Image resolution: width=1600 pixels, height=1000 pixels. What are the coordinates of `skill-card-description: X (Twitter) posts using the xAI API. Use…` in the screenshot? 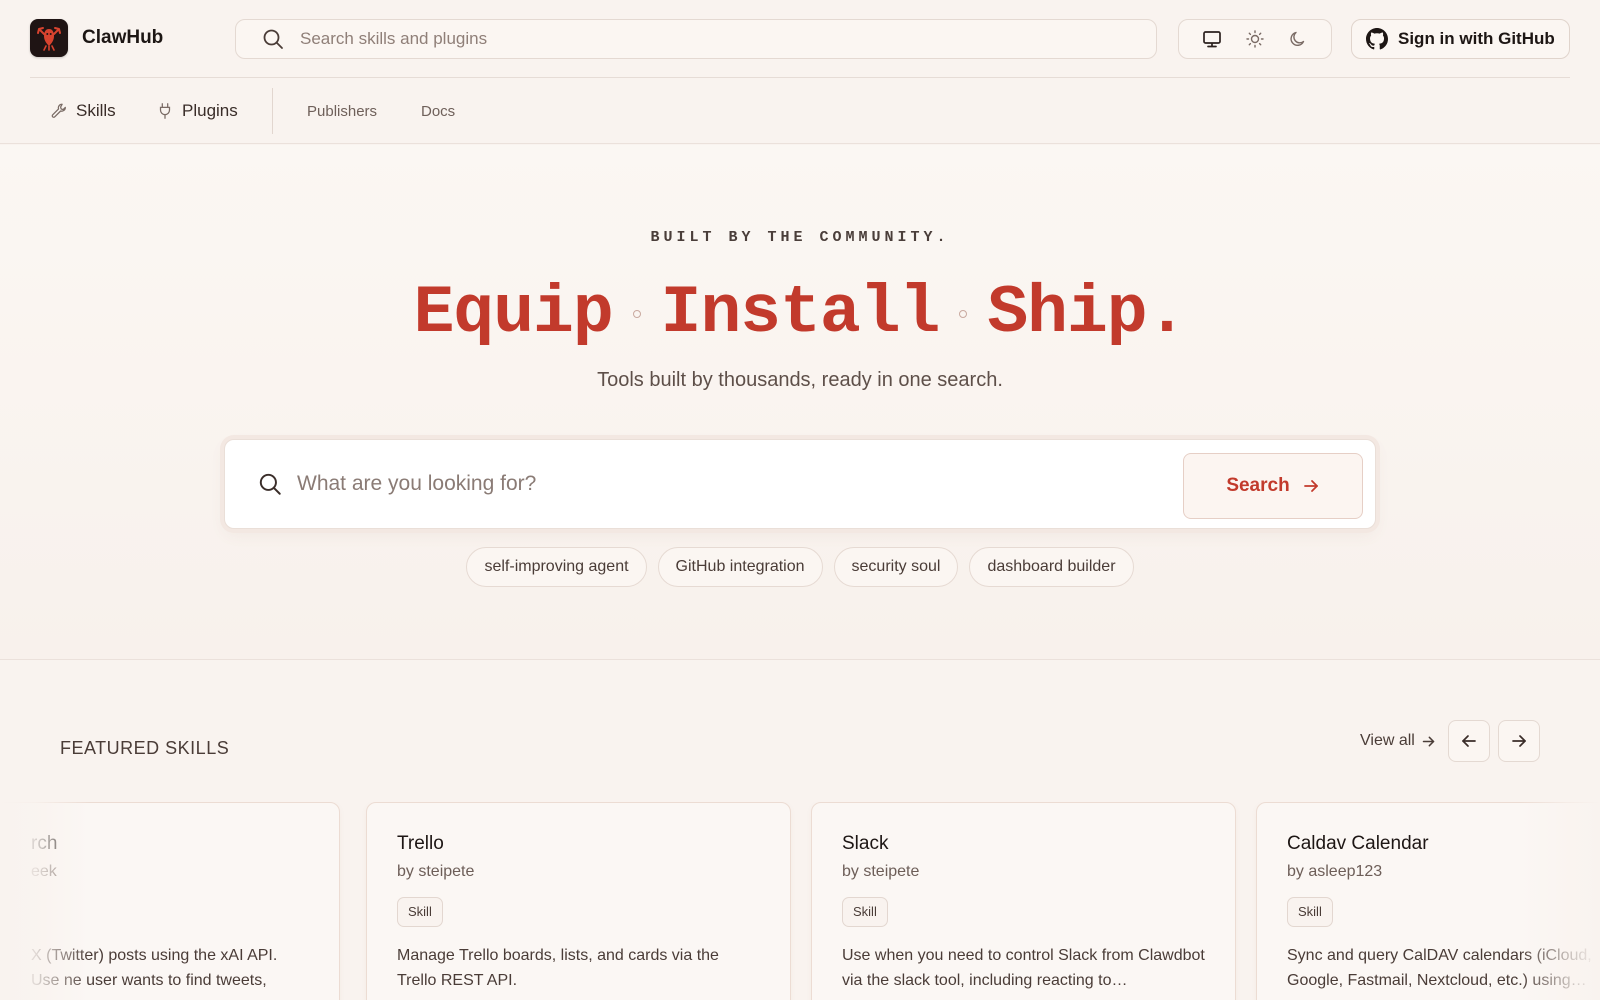 It's located at (154, 968).